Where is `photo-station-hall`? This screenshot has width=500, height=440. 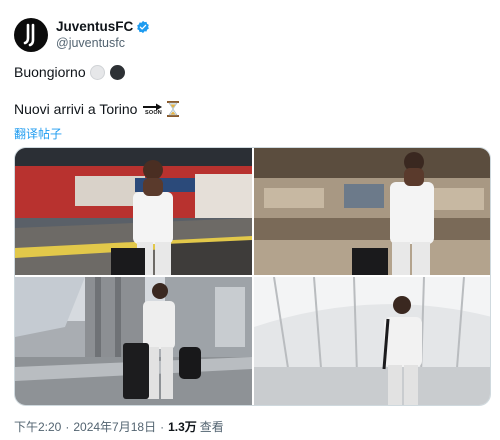
photo-station-hall is located at coordinates (372, 211).